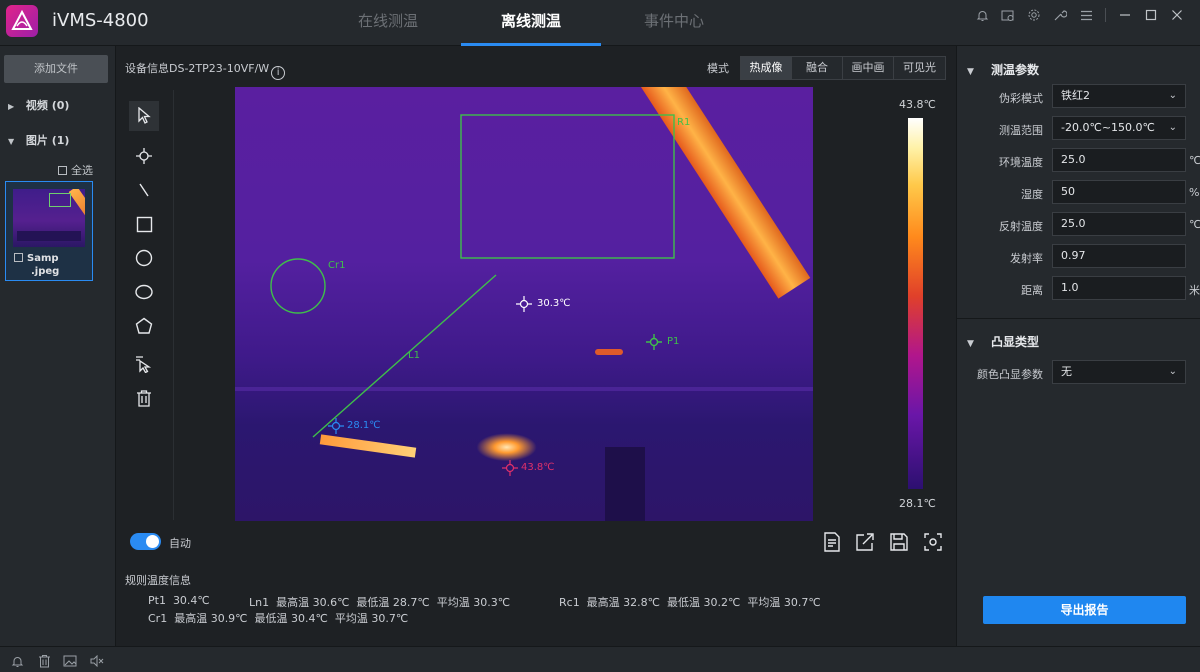 The height and width of the screenshot is (672, 1200). What do you see at coordinates (1026, 258) in the screenshot?
I see `emissivity-label: 发射率` at bounding box center [1026, 258].